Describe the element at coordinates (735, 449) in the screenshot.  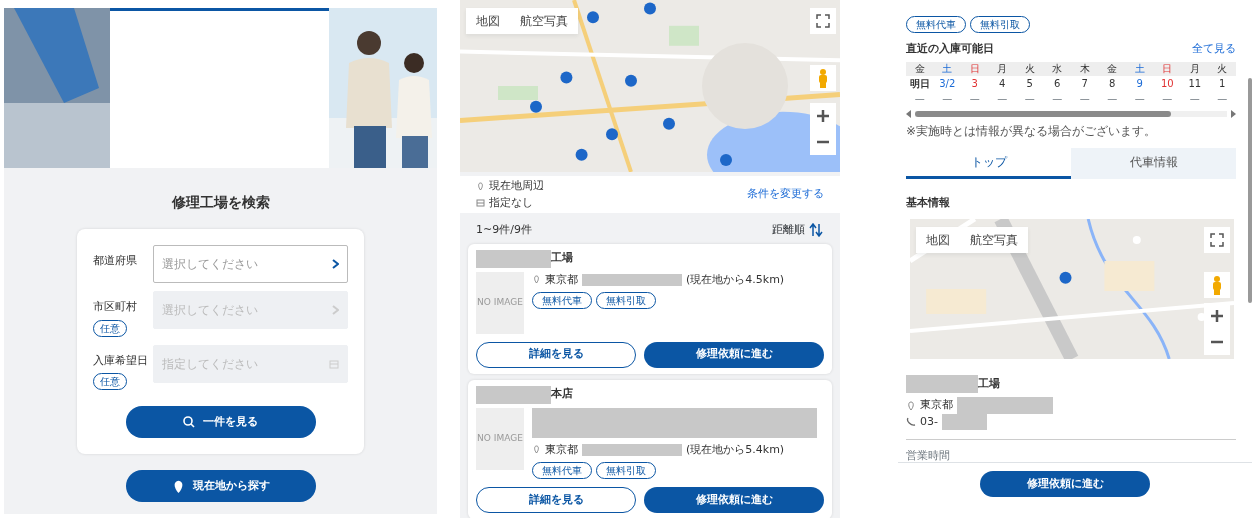
I see `distance-text: (現在地から5.4km)` at that location.